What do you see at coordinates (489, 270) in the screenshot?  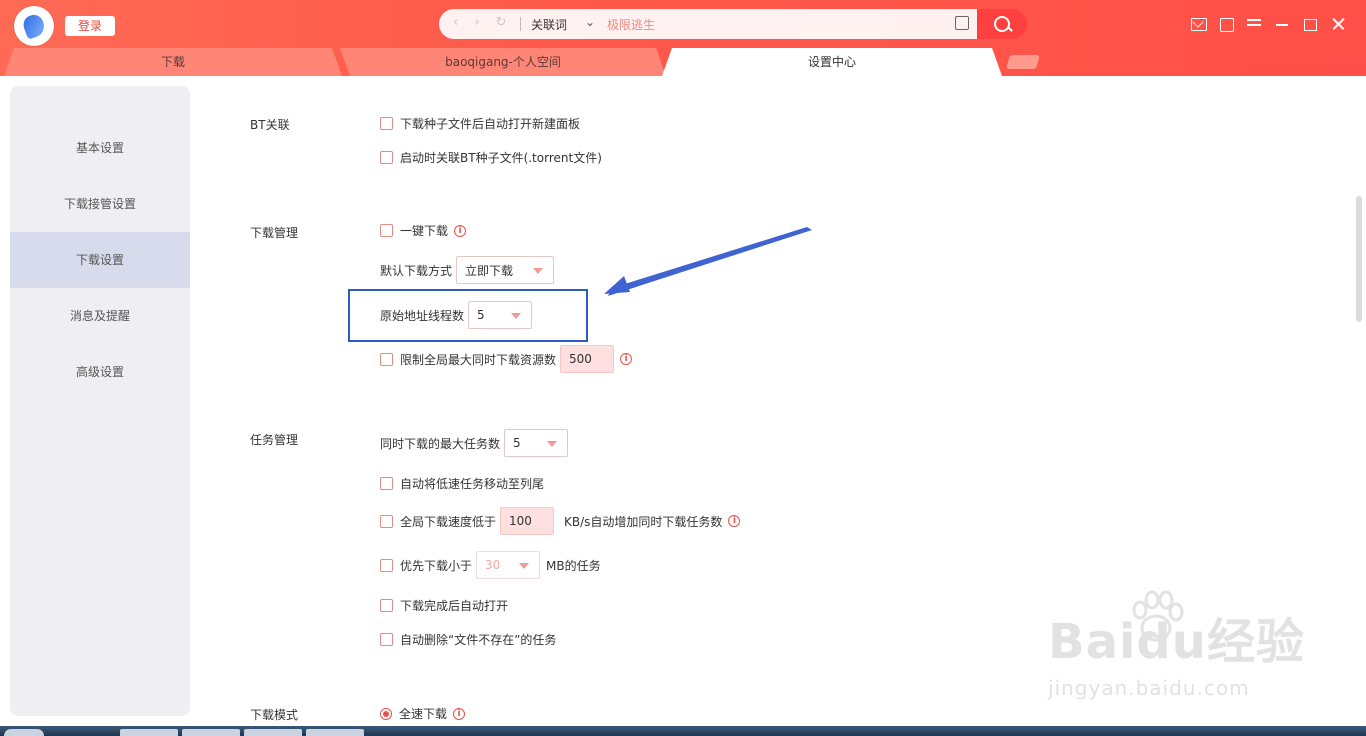 I see `select-value: 立即下载` at bounding box center [489, 270].